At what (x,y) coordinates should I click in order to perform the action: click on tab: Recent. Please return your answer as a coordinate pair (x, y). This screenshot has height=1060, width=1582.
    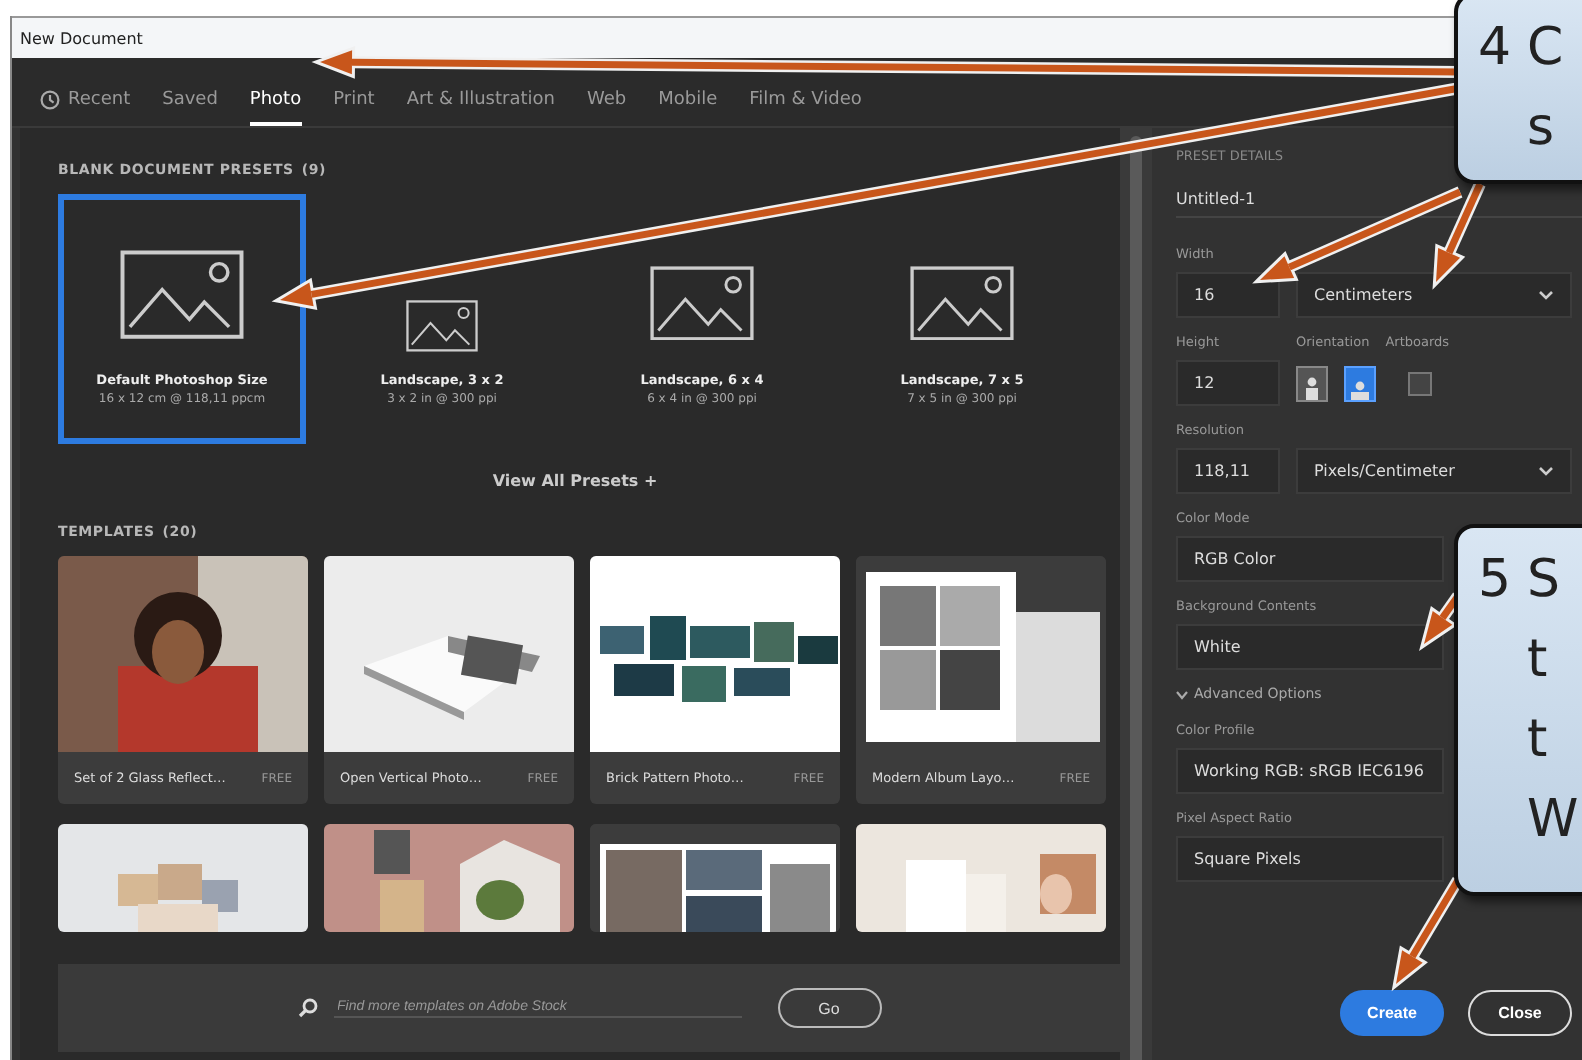
    Looking at the image, I should click on (85, 102).